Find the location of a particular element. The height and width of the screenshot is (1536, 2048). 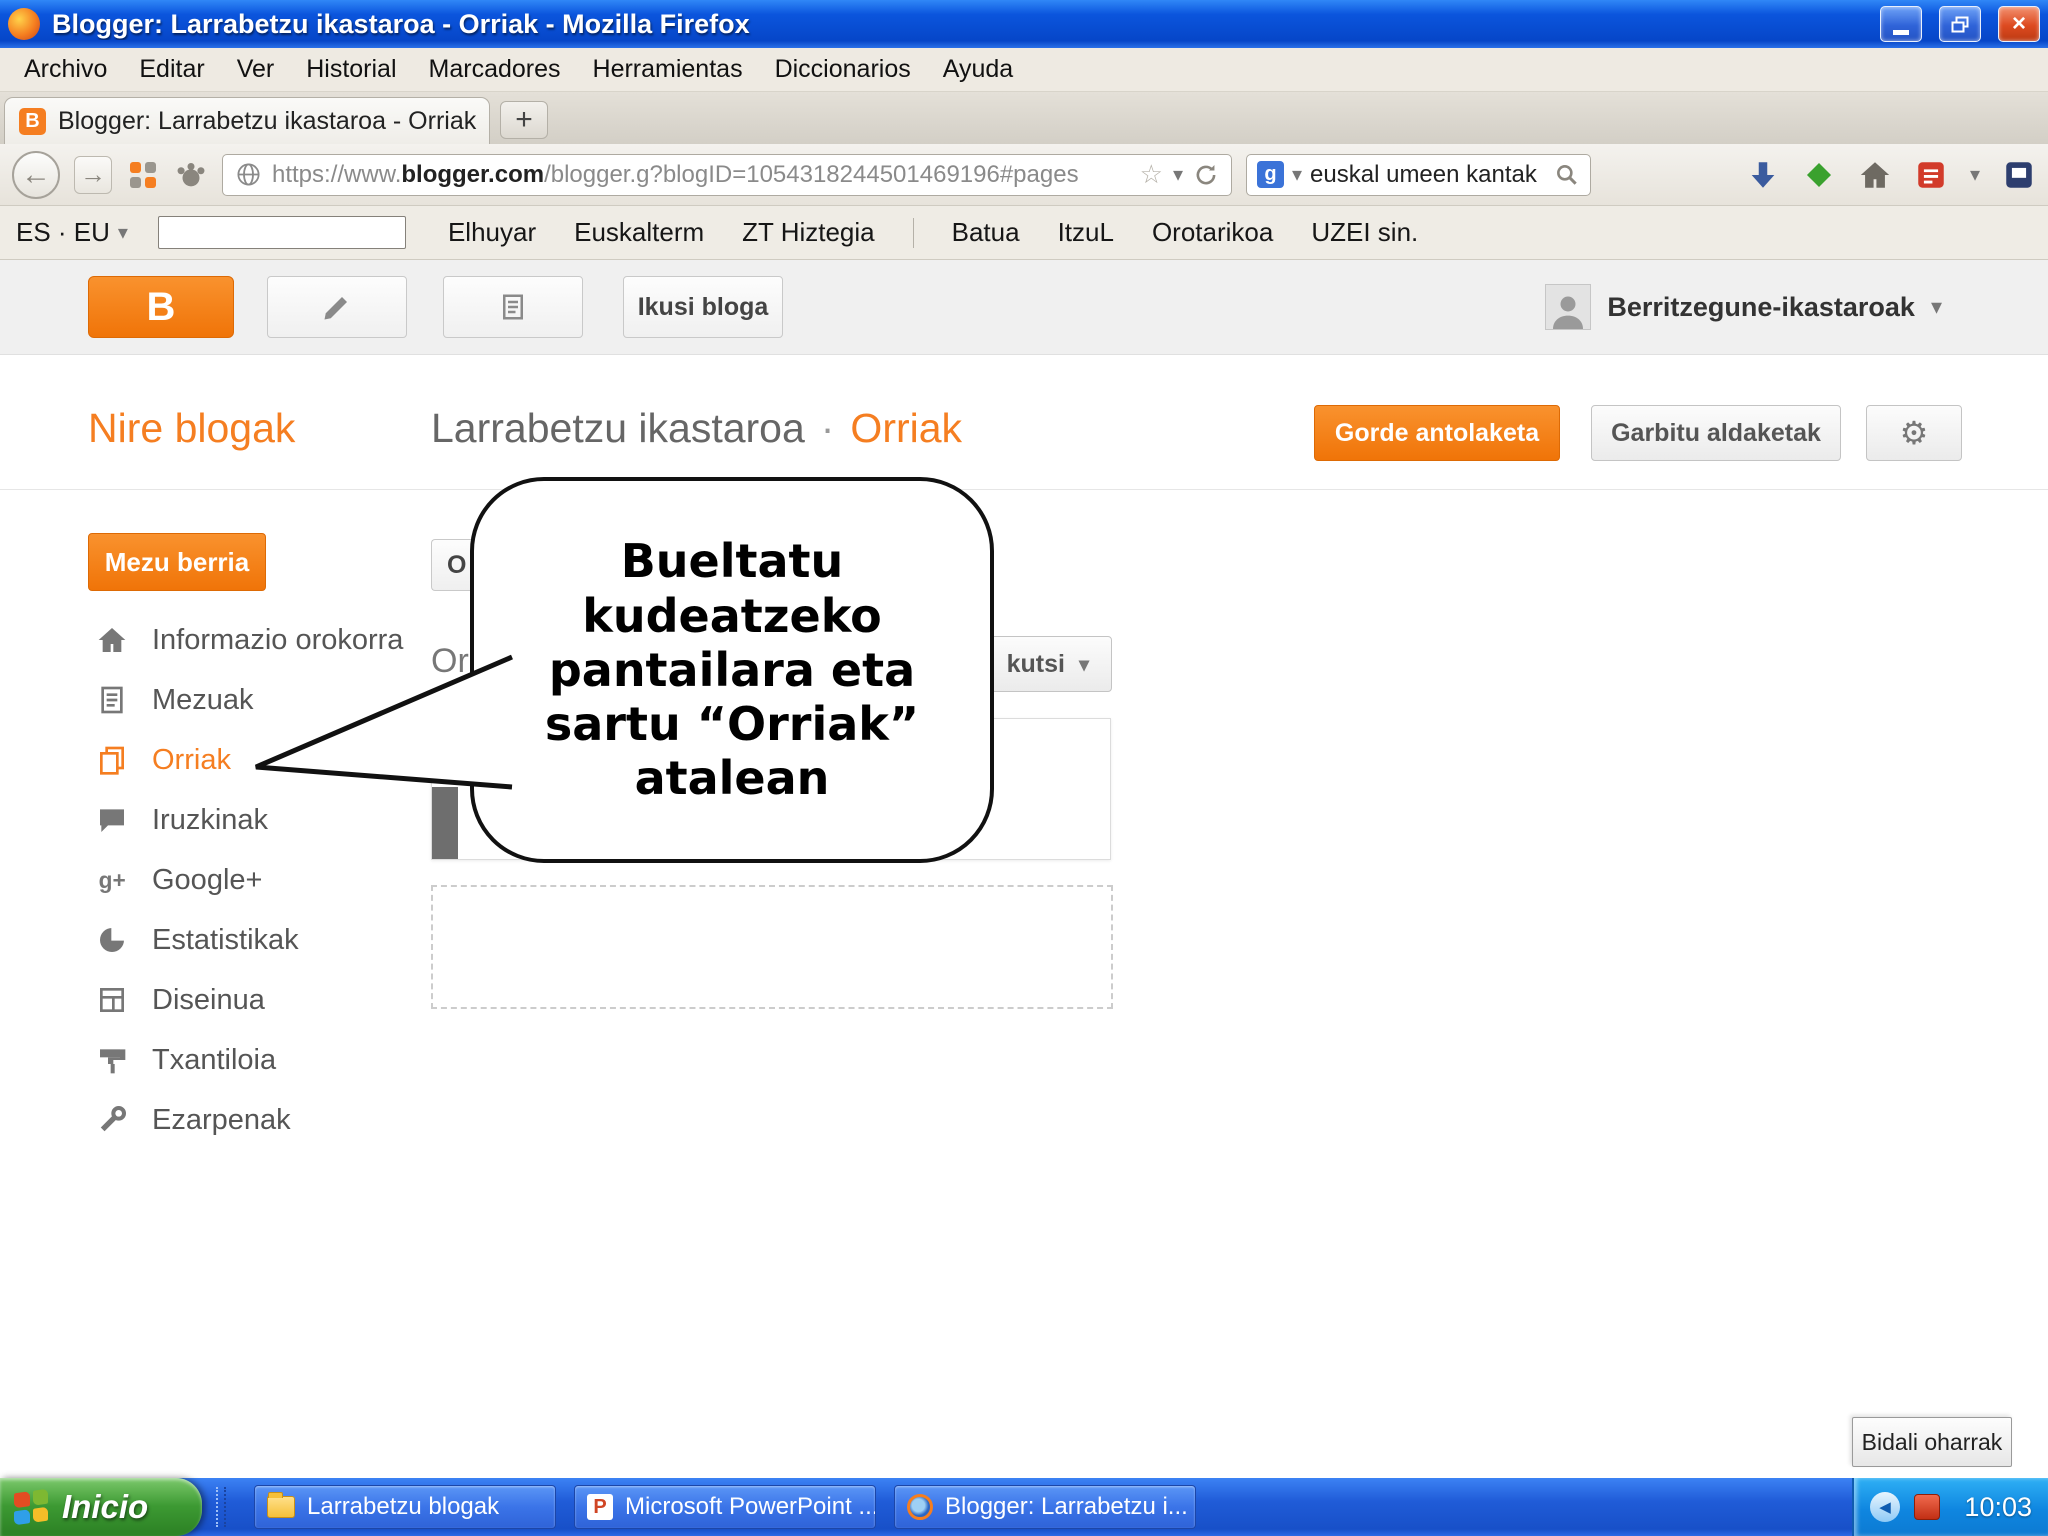

dict-link-zthiztegia: ZT Hiztegia is located at coordinates (808, 232).